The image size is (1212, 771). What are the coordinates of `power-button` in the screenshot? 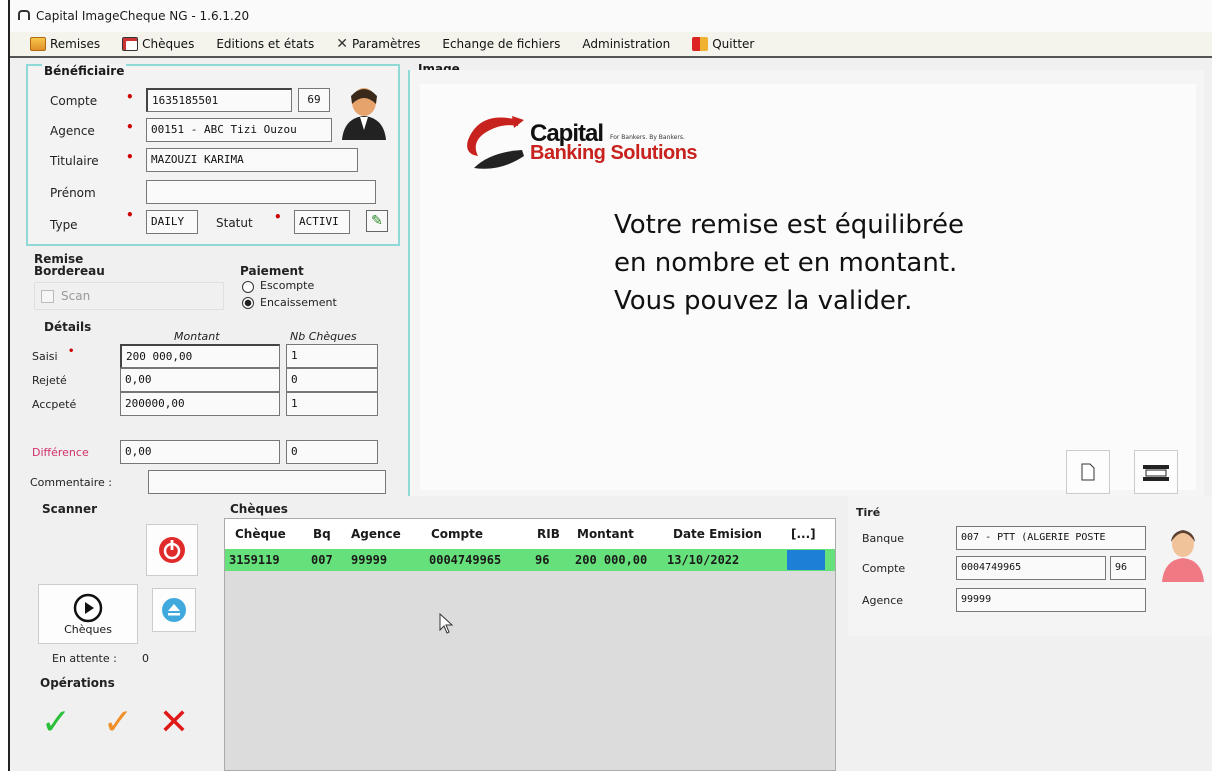 It's located at (172, 550).